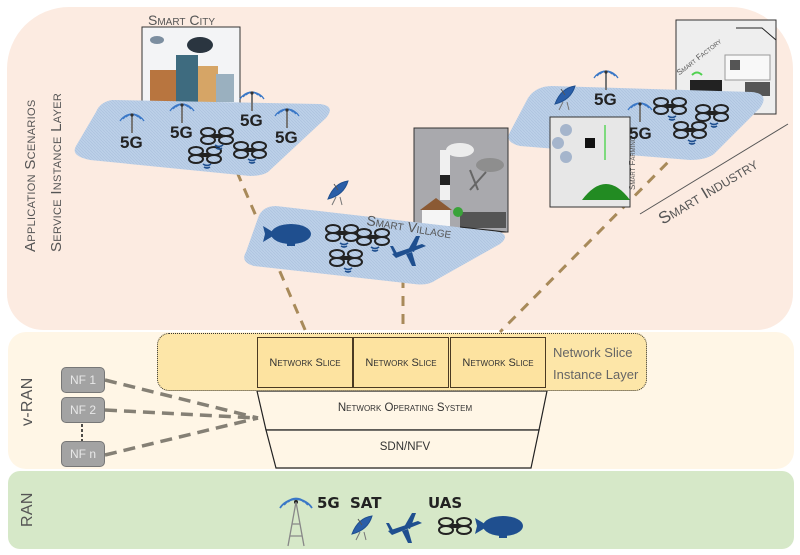 The width and height of the screenshot is (800, 555). What do you see at coordinates (632, 163) in the screenshot?
I see `smart-farming-label: Smart Farming` at bounding box center [632, 163].